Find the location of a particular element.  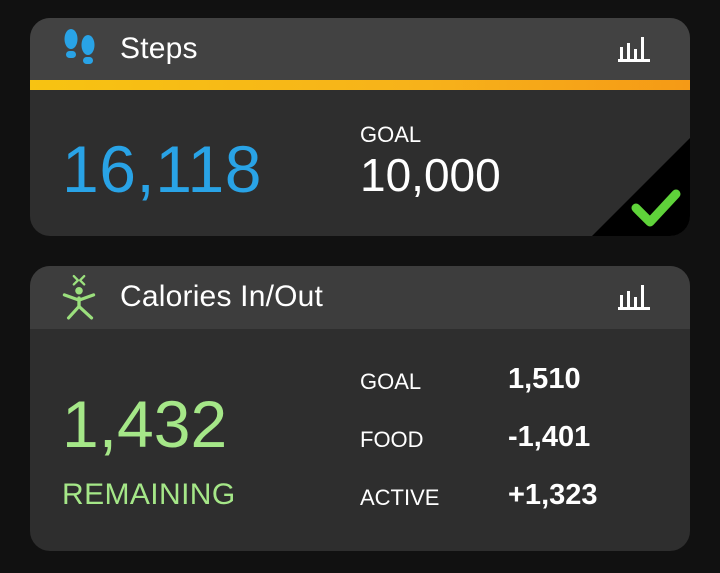

steps-goal-value: 10,000 is located at coordinates (430, 175).